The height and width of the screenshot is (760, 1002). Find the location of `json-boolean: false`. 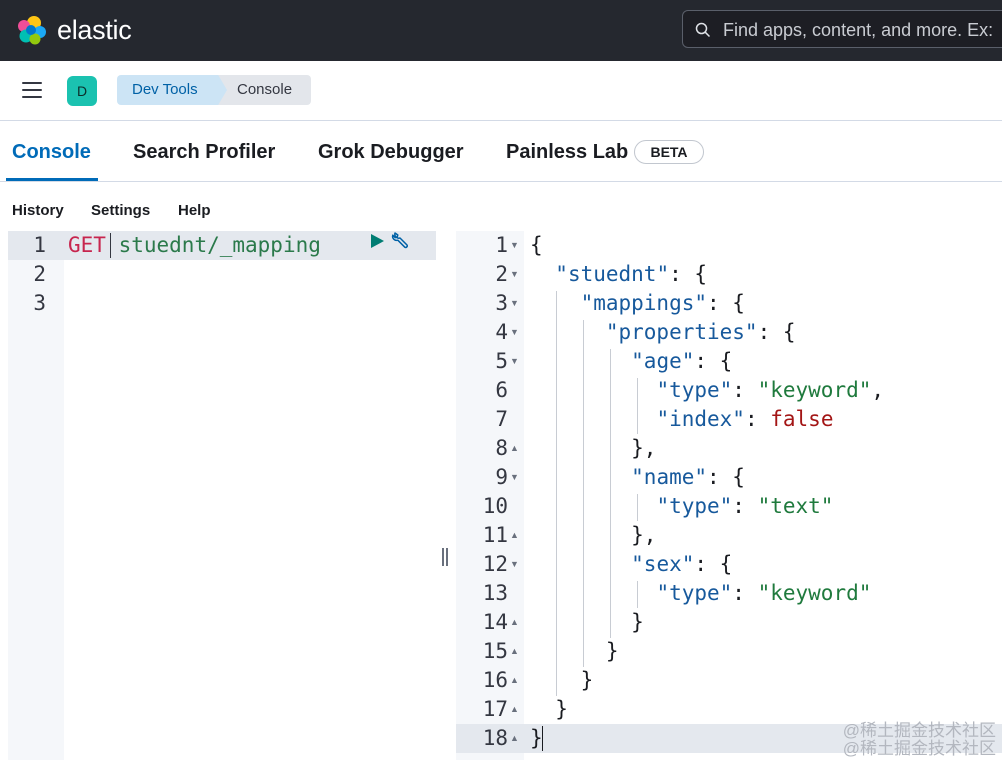

json-boolean: false is located at coordinates (802, 419).